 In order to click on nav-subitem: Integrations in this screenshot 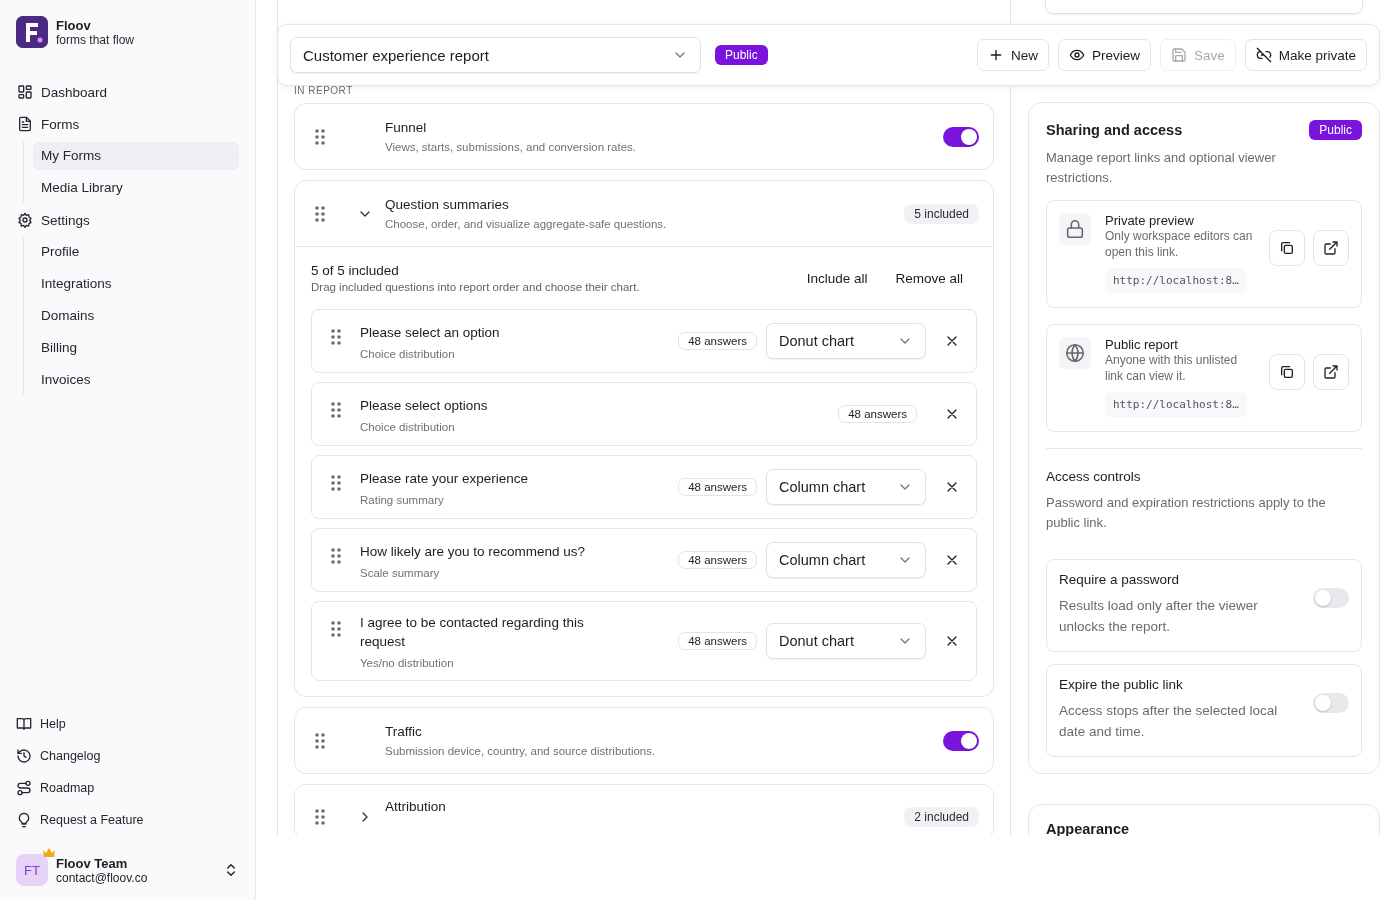, I will do `click(136, 284)`.